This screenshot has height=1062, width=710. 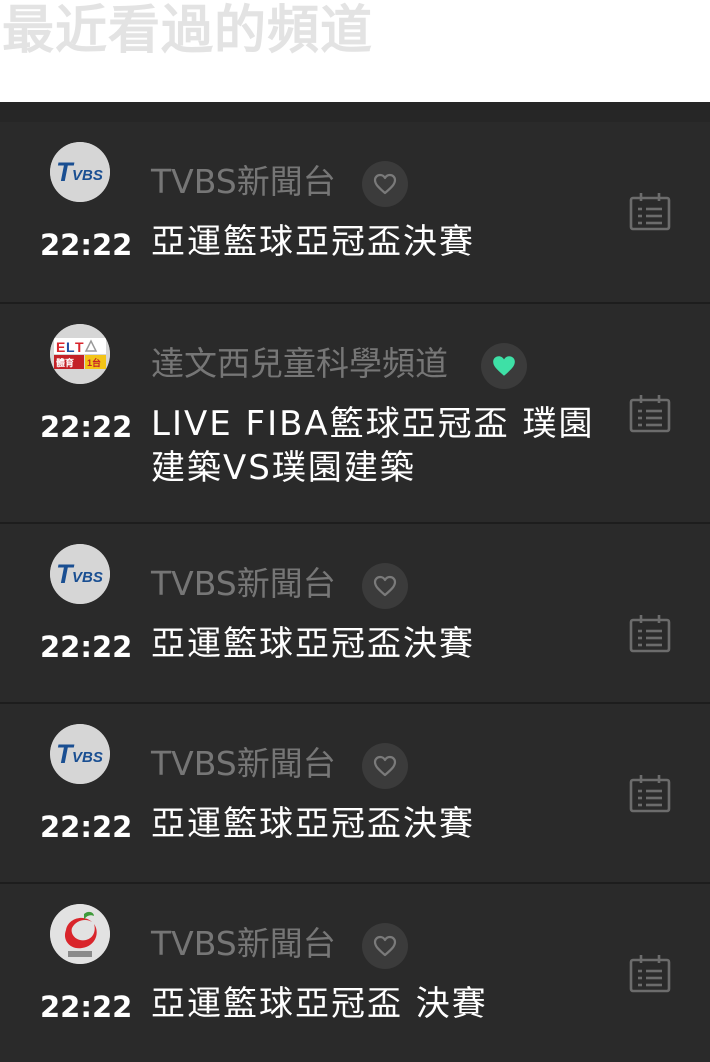 I want to click on channel-name: 達文西兒童科學頻道, so click(x=299, y=363).